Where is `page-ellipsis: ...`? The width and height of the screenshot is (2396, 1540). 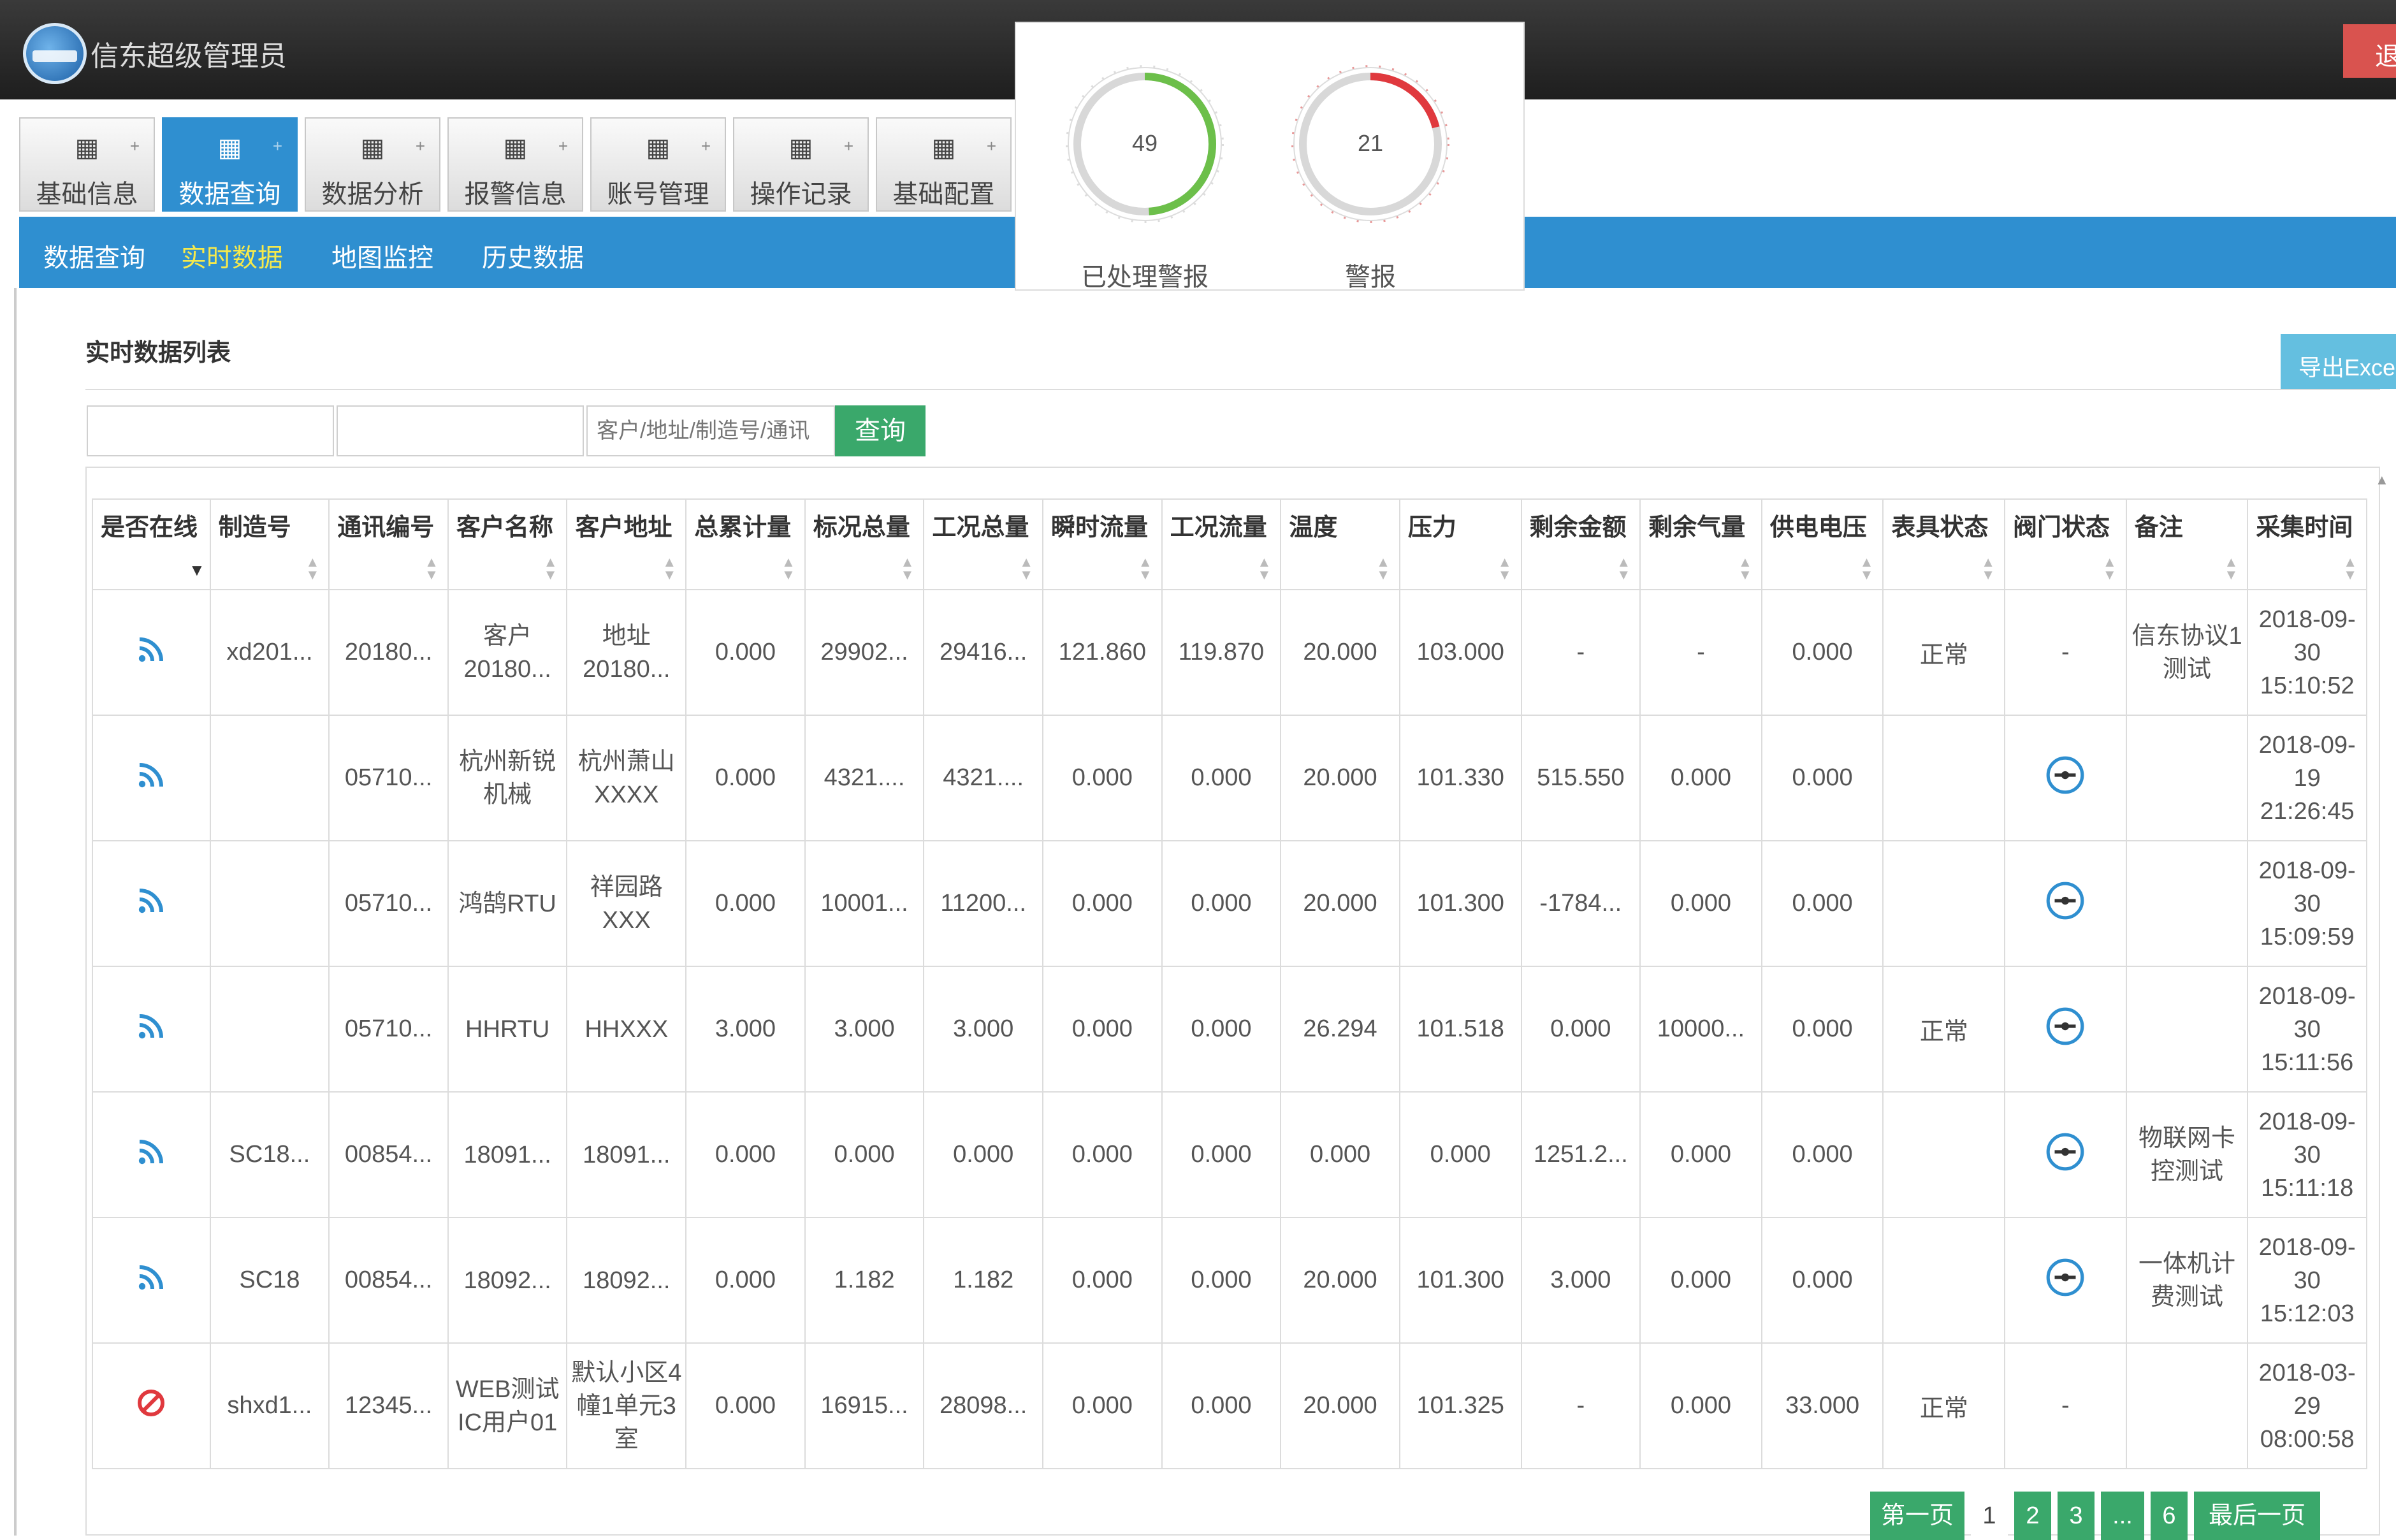 page-ellipsis: ... is located at coordinates (2122, 1516).